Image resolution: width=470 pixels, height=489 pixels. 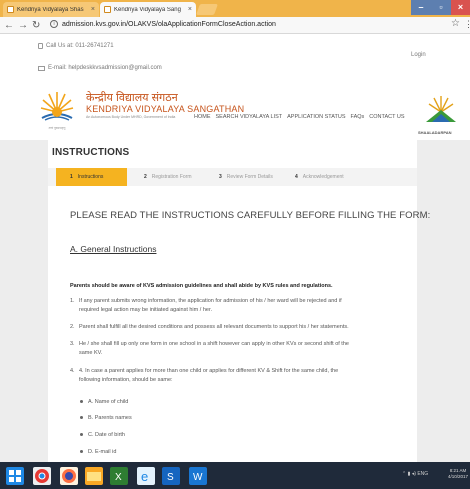 I want to click on close-window-button: ×, so click(x=460, y=7).